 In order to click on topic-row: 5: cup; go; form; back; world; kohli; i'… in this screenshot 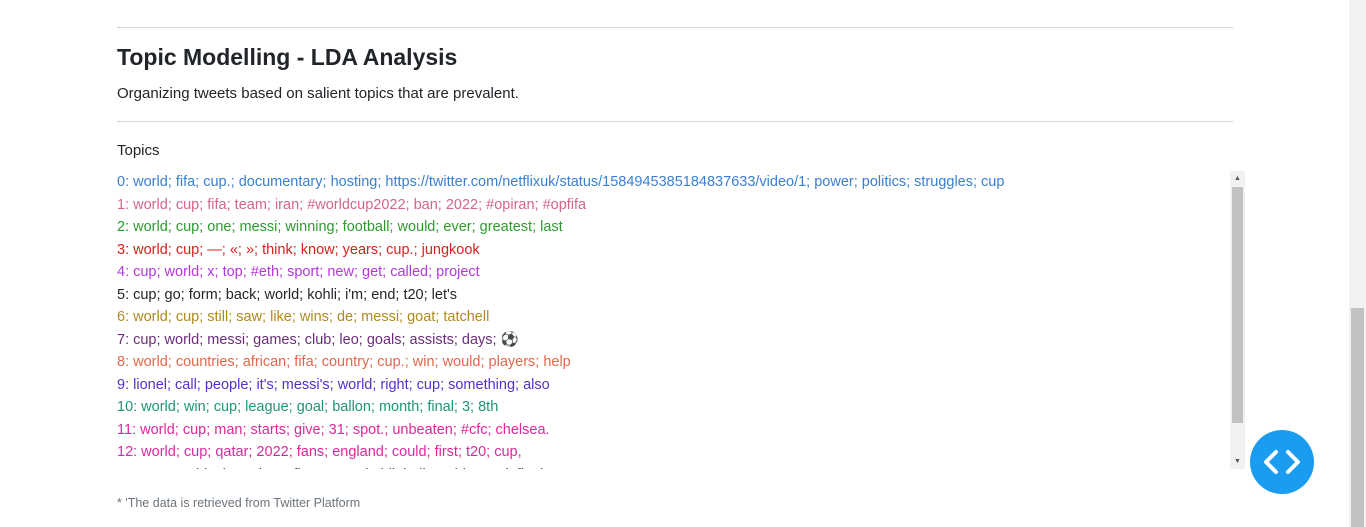, I will do `click(287, 294)`.